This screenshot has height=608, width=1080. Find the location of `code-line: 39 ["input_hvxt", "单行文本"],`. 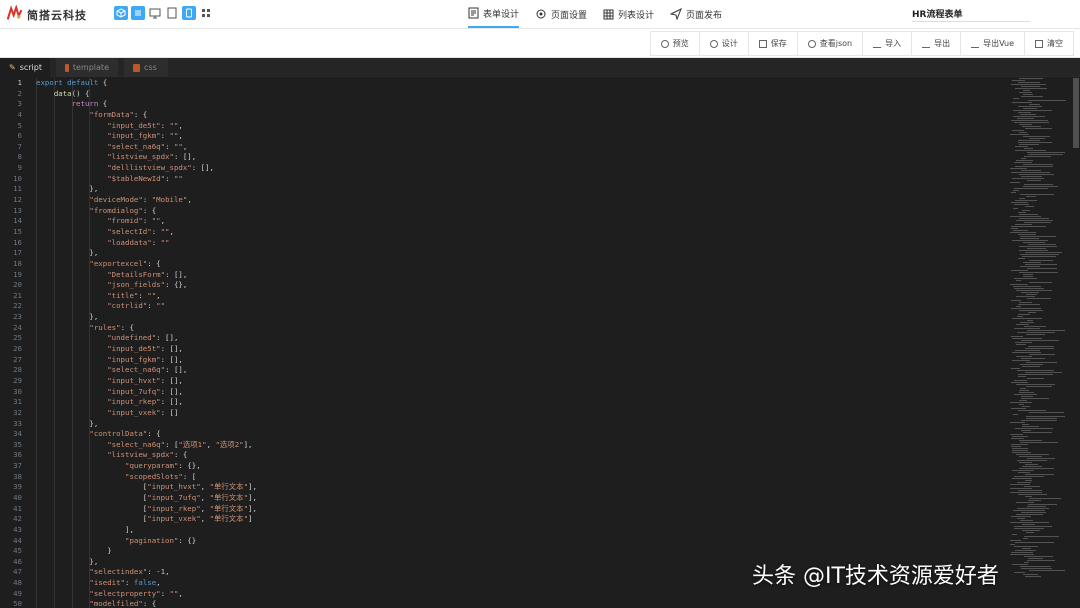

code-line: 39 ["input_hvxt", "单行文本"], is located at coordinates (505, 487).